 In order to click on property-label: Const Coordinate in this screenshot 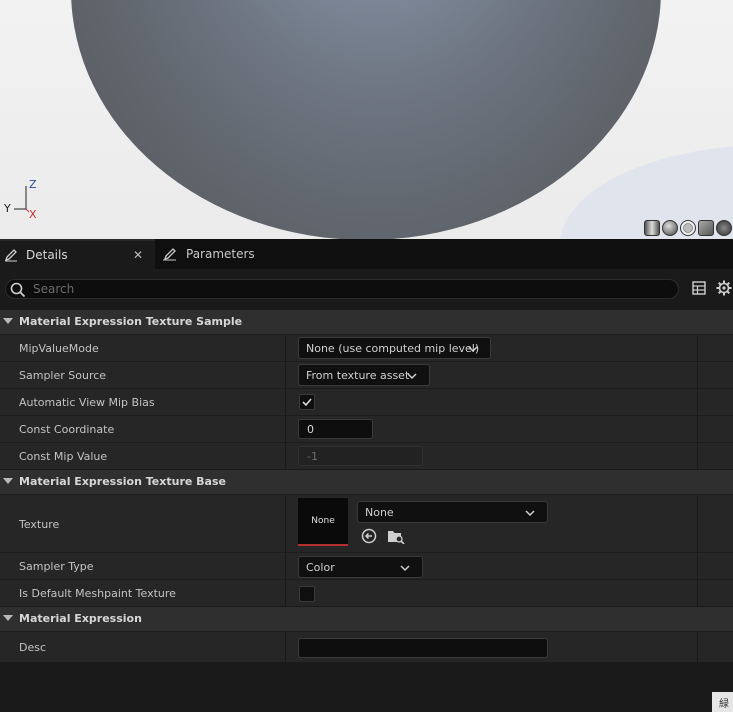, I will do `click(67, 429)`.